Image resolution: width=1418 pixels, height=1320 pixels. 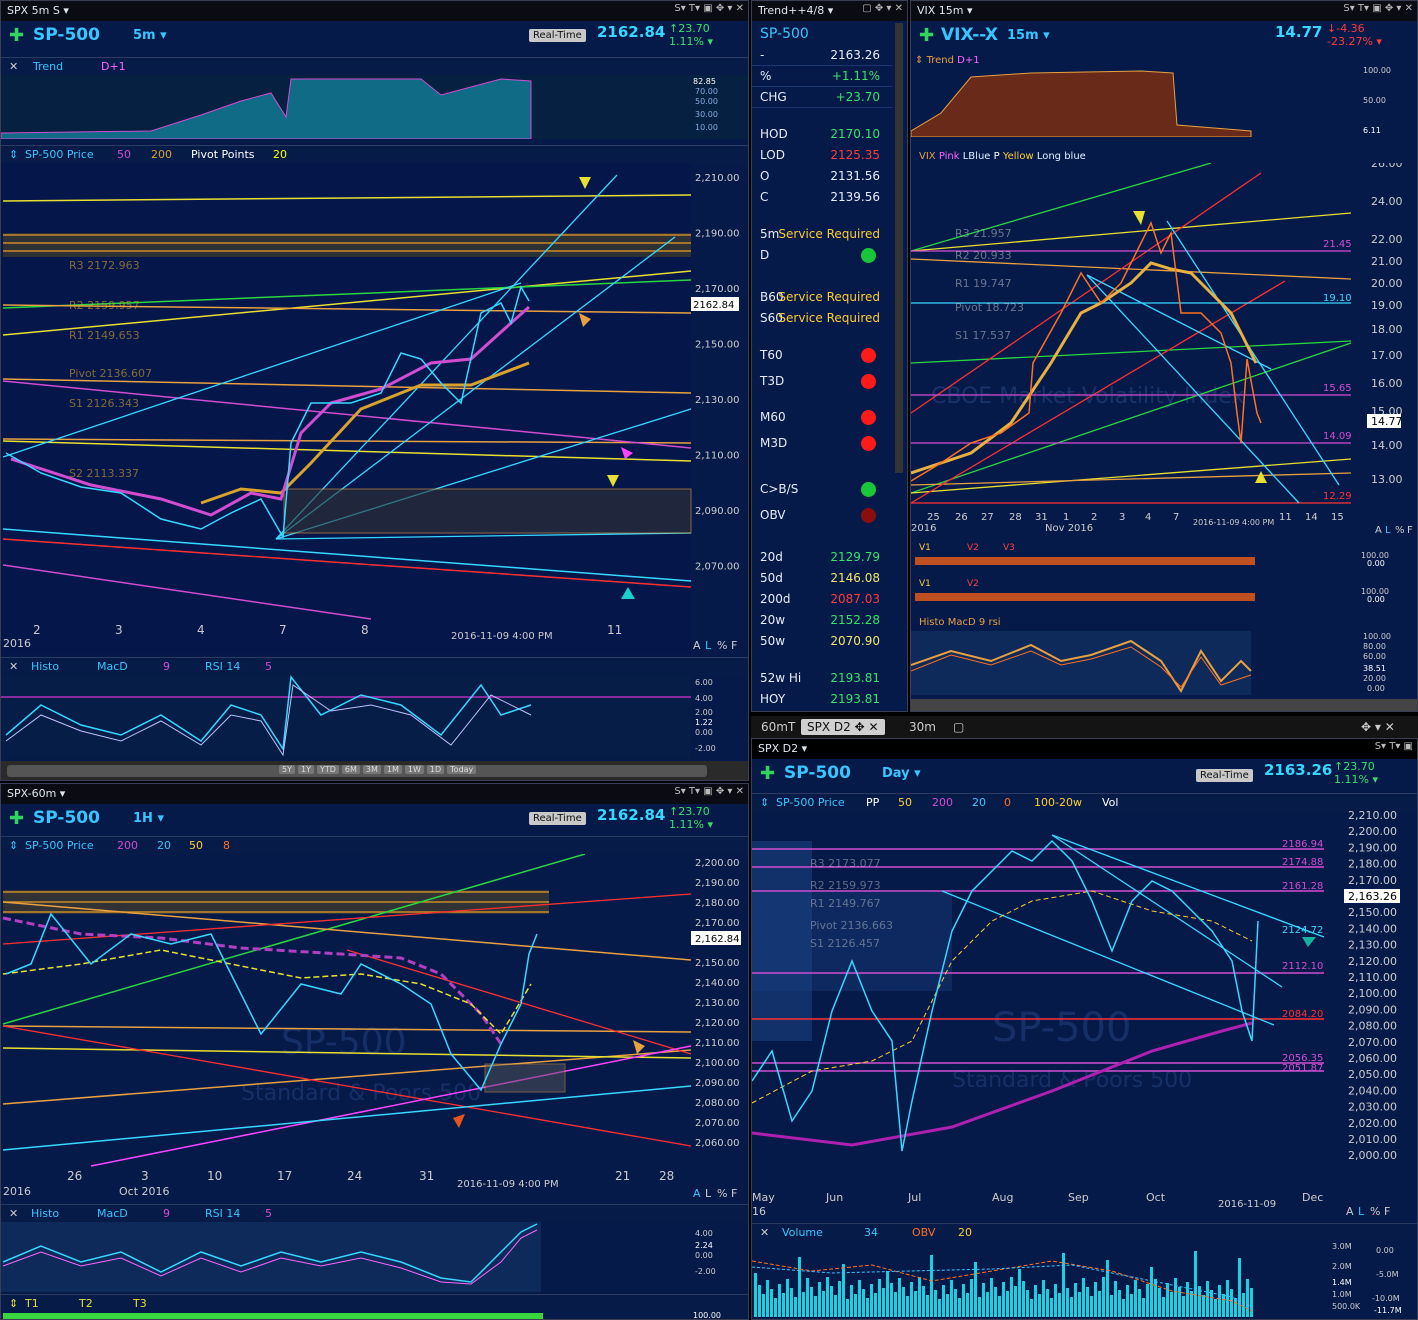 I want to click on tab-60mt: 60mT, so click(x=778, y=727).